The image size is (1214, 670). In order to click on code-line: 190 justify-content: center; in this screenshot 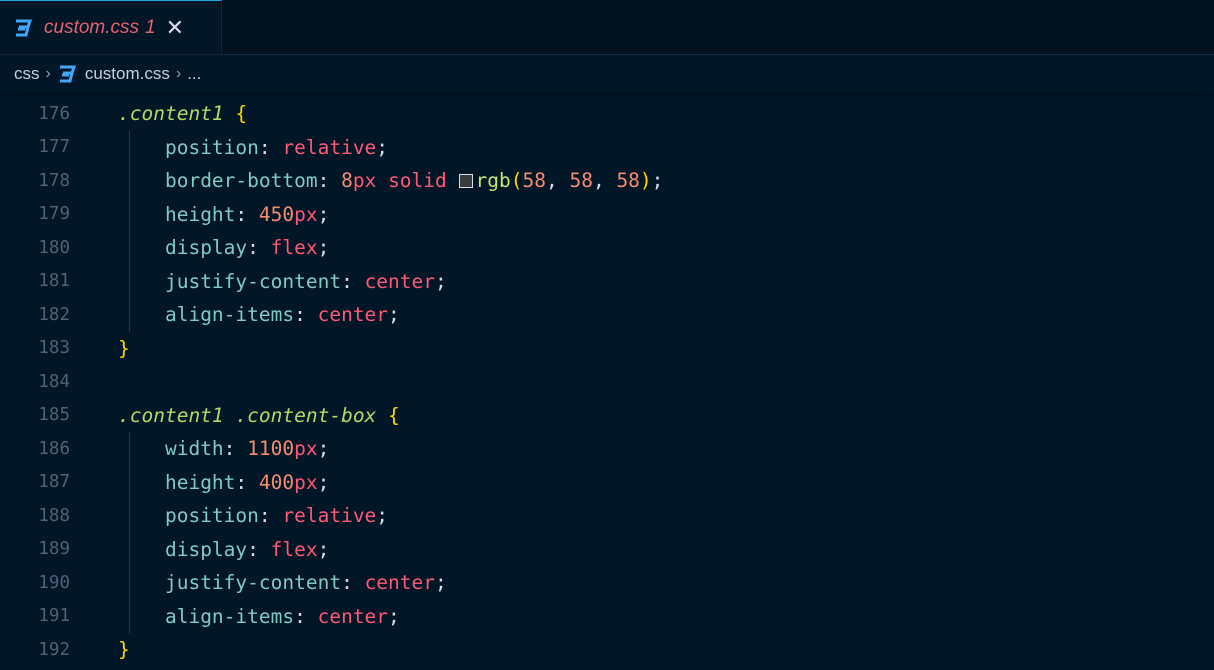, I will do `click(607, 583)`.